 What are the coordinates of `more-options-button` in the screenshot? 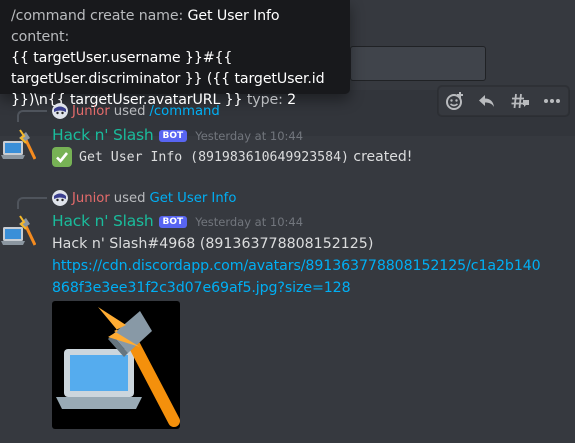 It's located at (552, 101).